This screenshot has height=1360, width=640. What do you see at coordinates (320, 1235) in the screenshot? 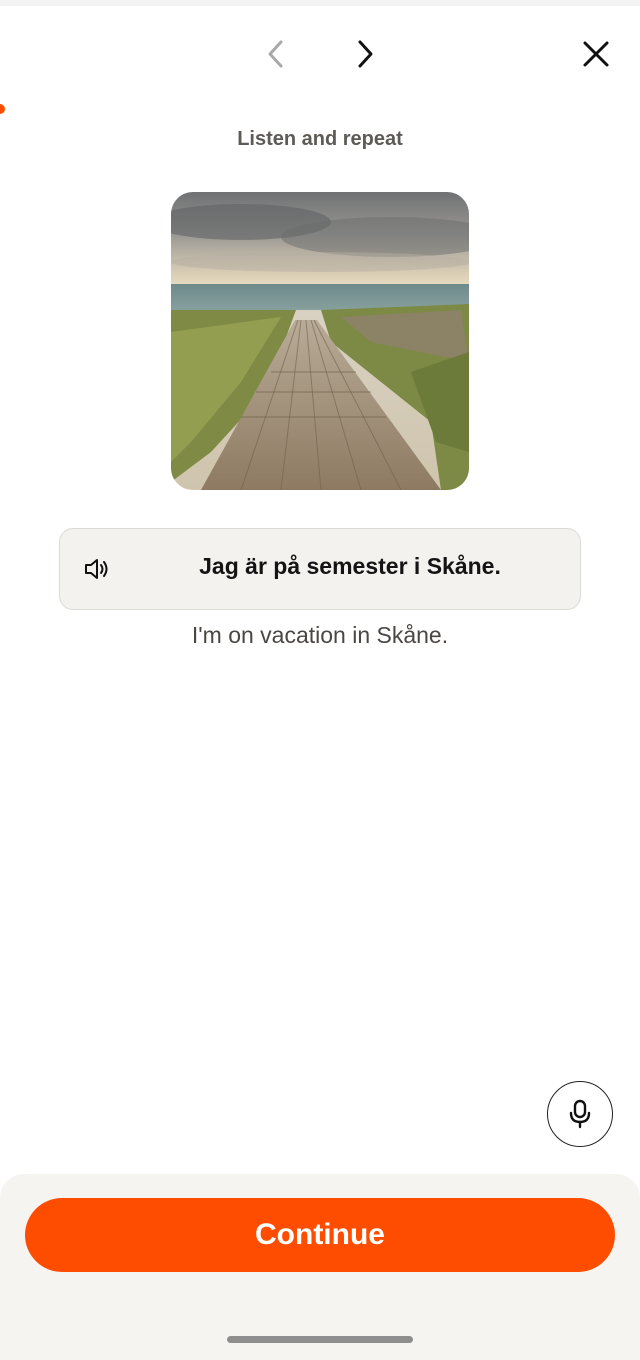
I see `continue-button: Continue` at bounding box center [320, 1235].